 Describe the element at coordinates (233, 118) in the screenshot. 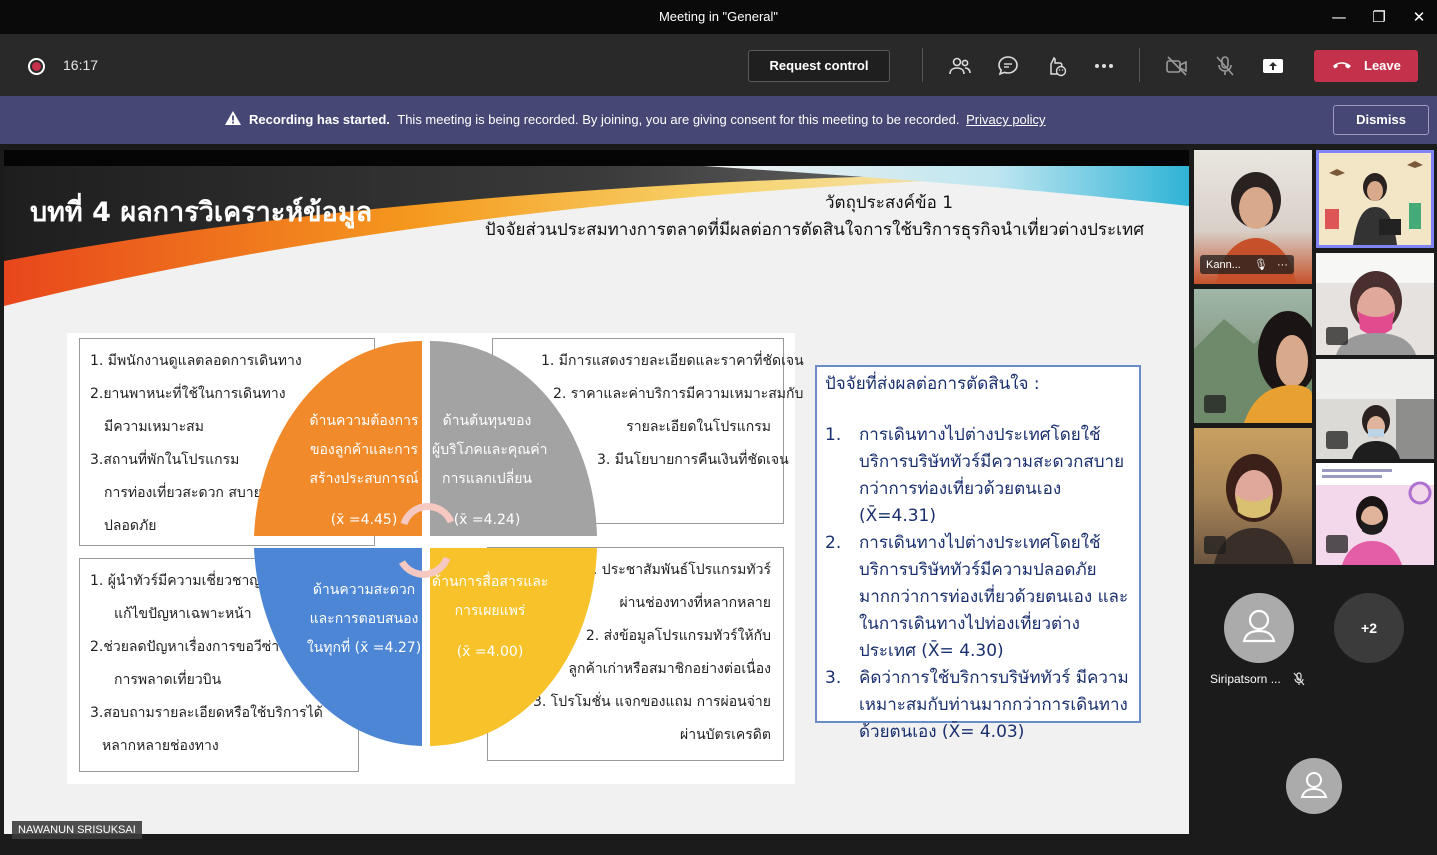

I see `warning-icon` at that location.